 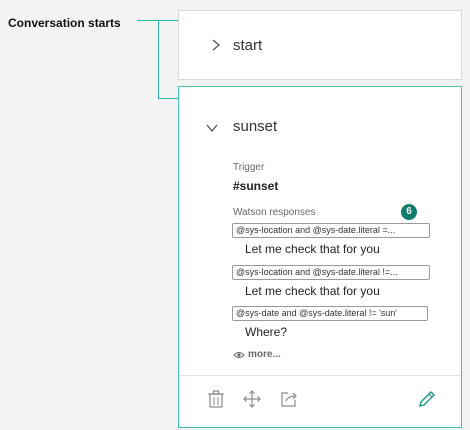 What do you see at coordinates (409, 212) in the screenshot?
I see `responses-count-badge: 6` at bounding box center [409, 212].